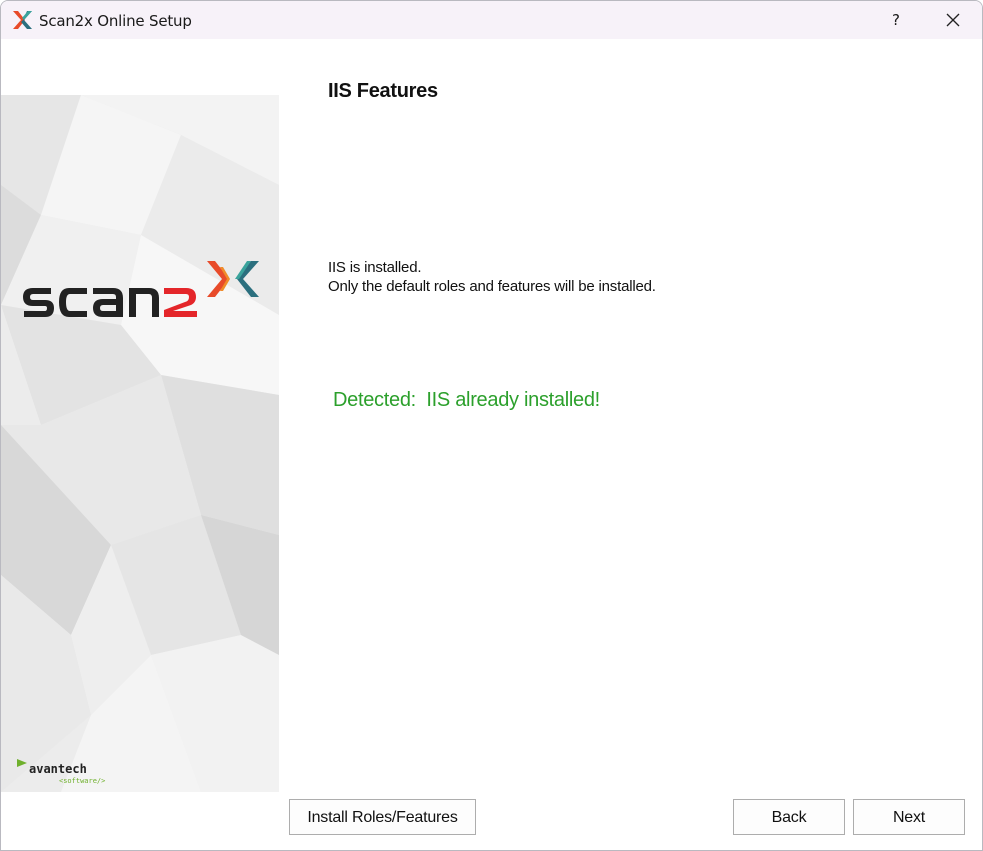  Describe the element at coordinates (382, 817) in the screenshot. I see `install-roles-features-button: Install Roles/Features` at that location.